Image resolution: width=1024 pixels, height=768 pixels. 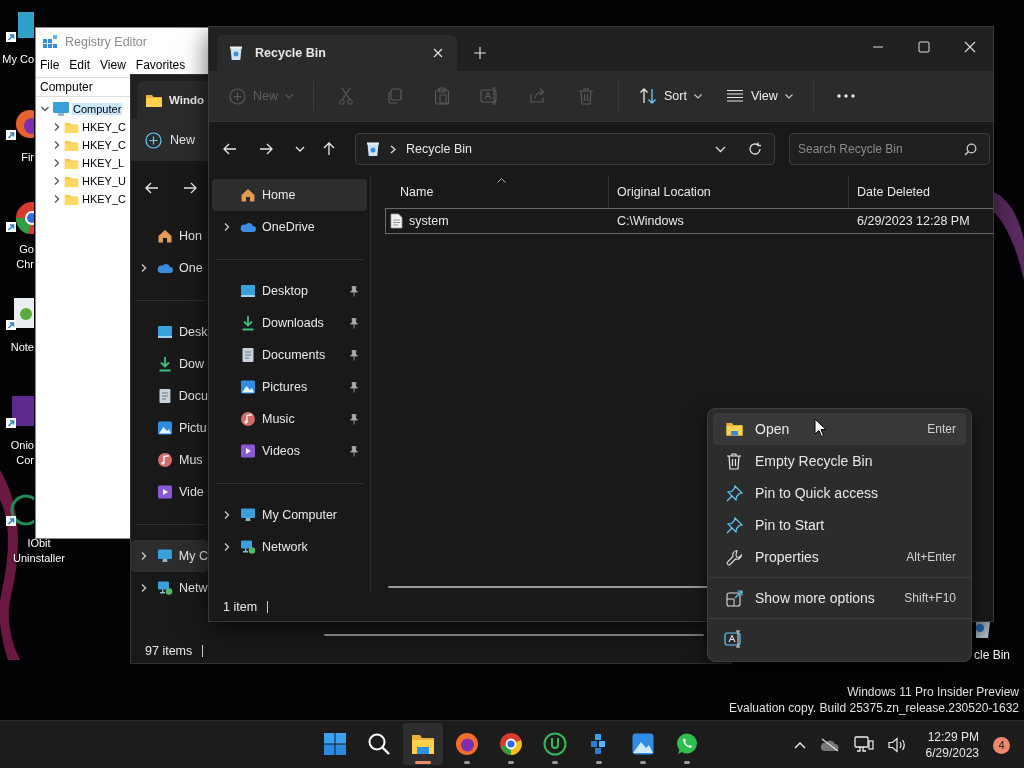 What do you see at coordinates (759, 96) in the screenshot?
I see `view-button: View` at bounding box center [759, 96].